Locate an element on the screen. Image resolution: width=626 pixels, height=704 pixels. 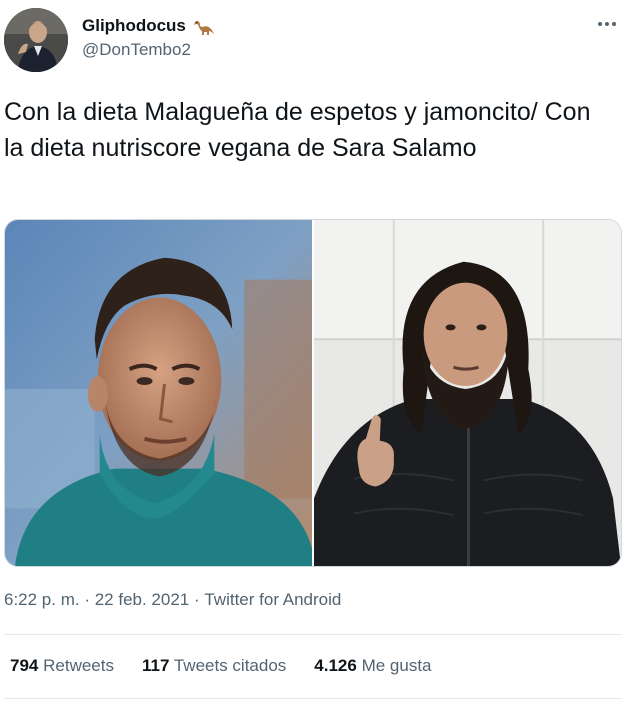
display-name-row: Gliphodocus is located at coordinates (148, 26).